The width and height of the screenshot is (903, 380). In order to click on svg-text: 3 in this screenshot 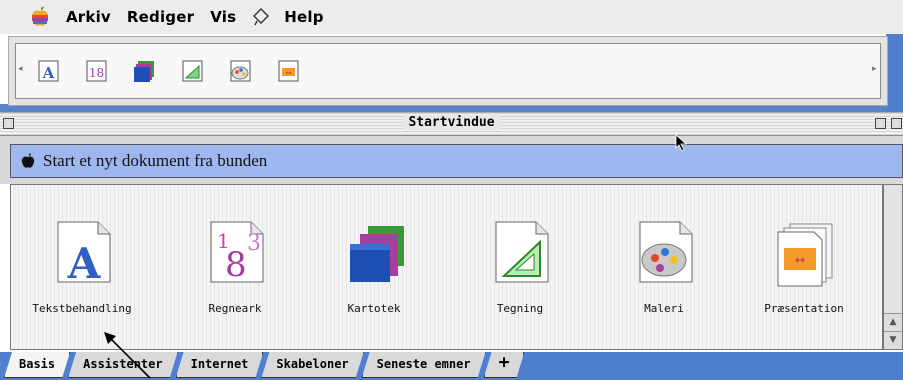, I will do `click(254, 243)`.